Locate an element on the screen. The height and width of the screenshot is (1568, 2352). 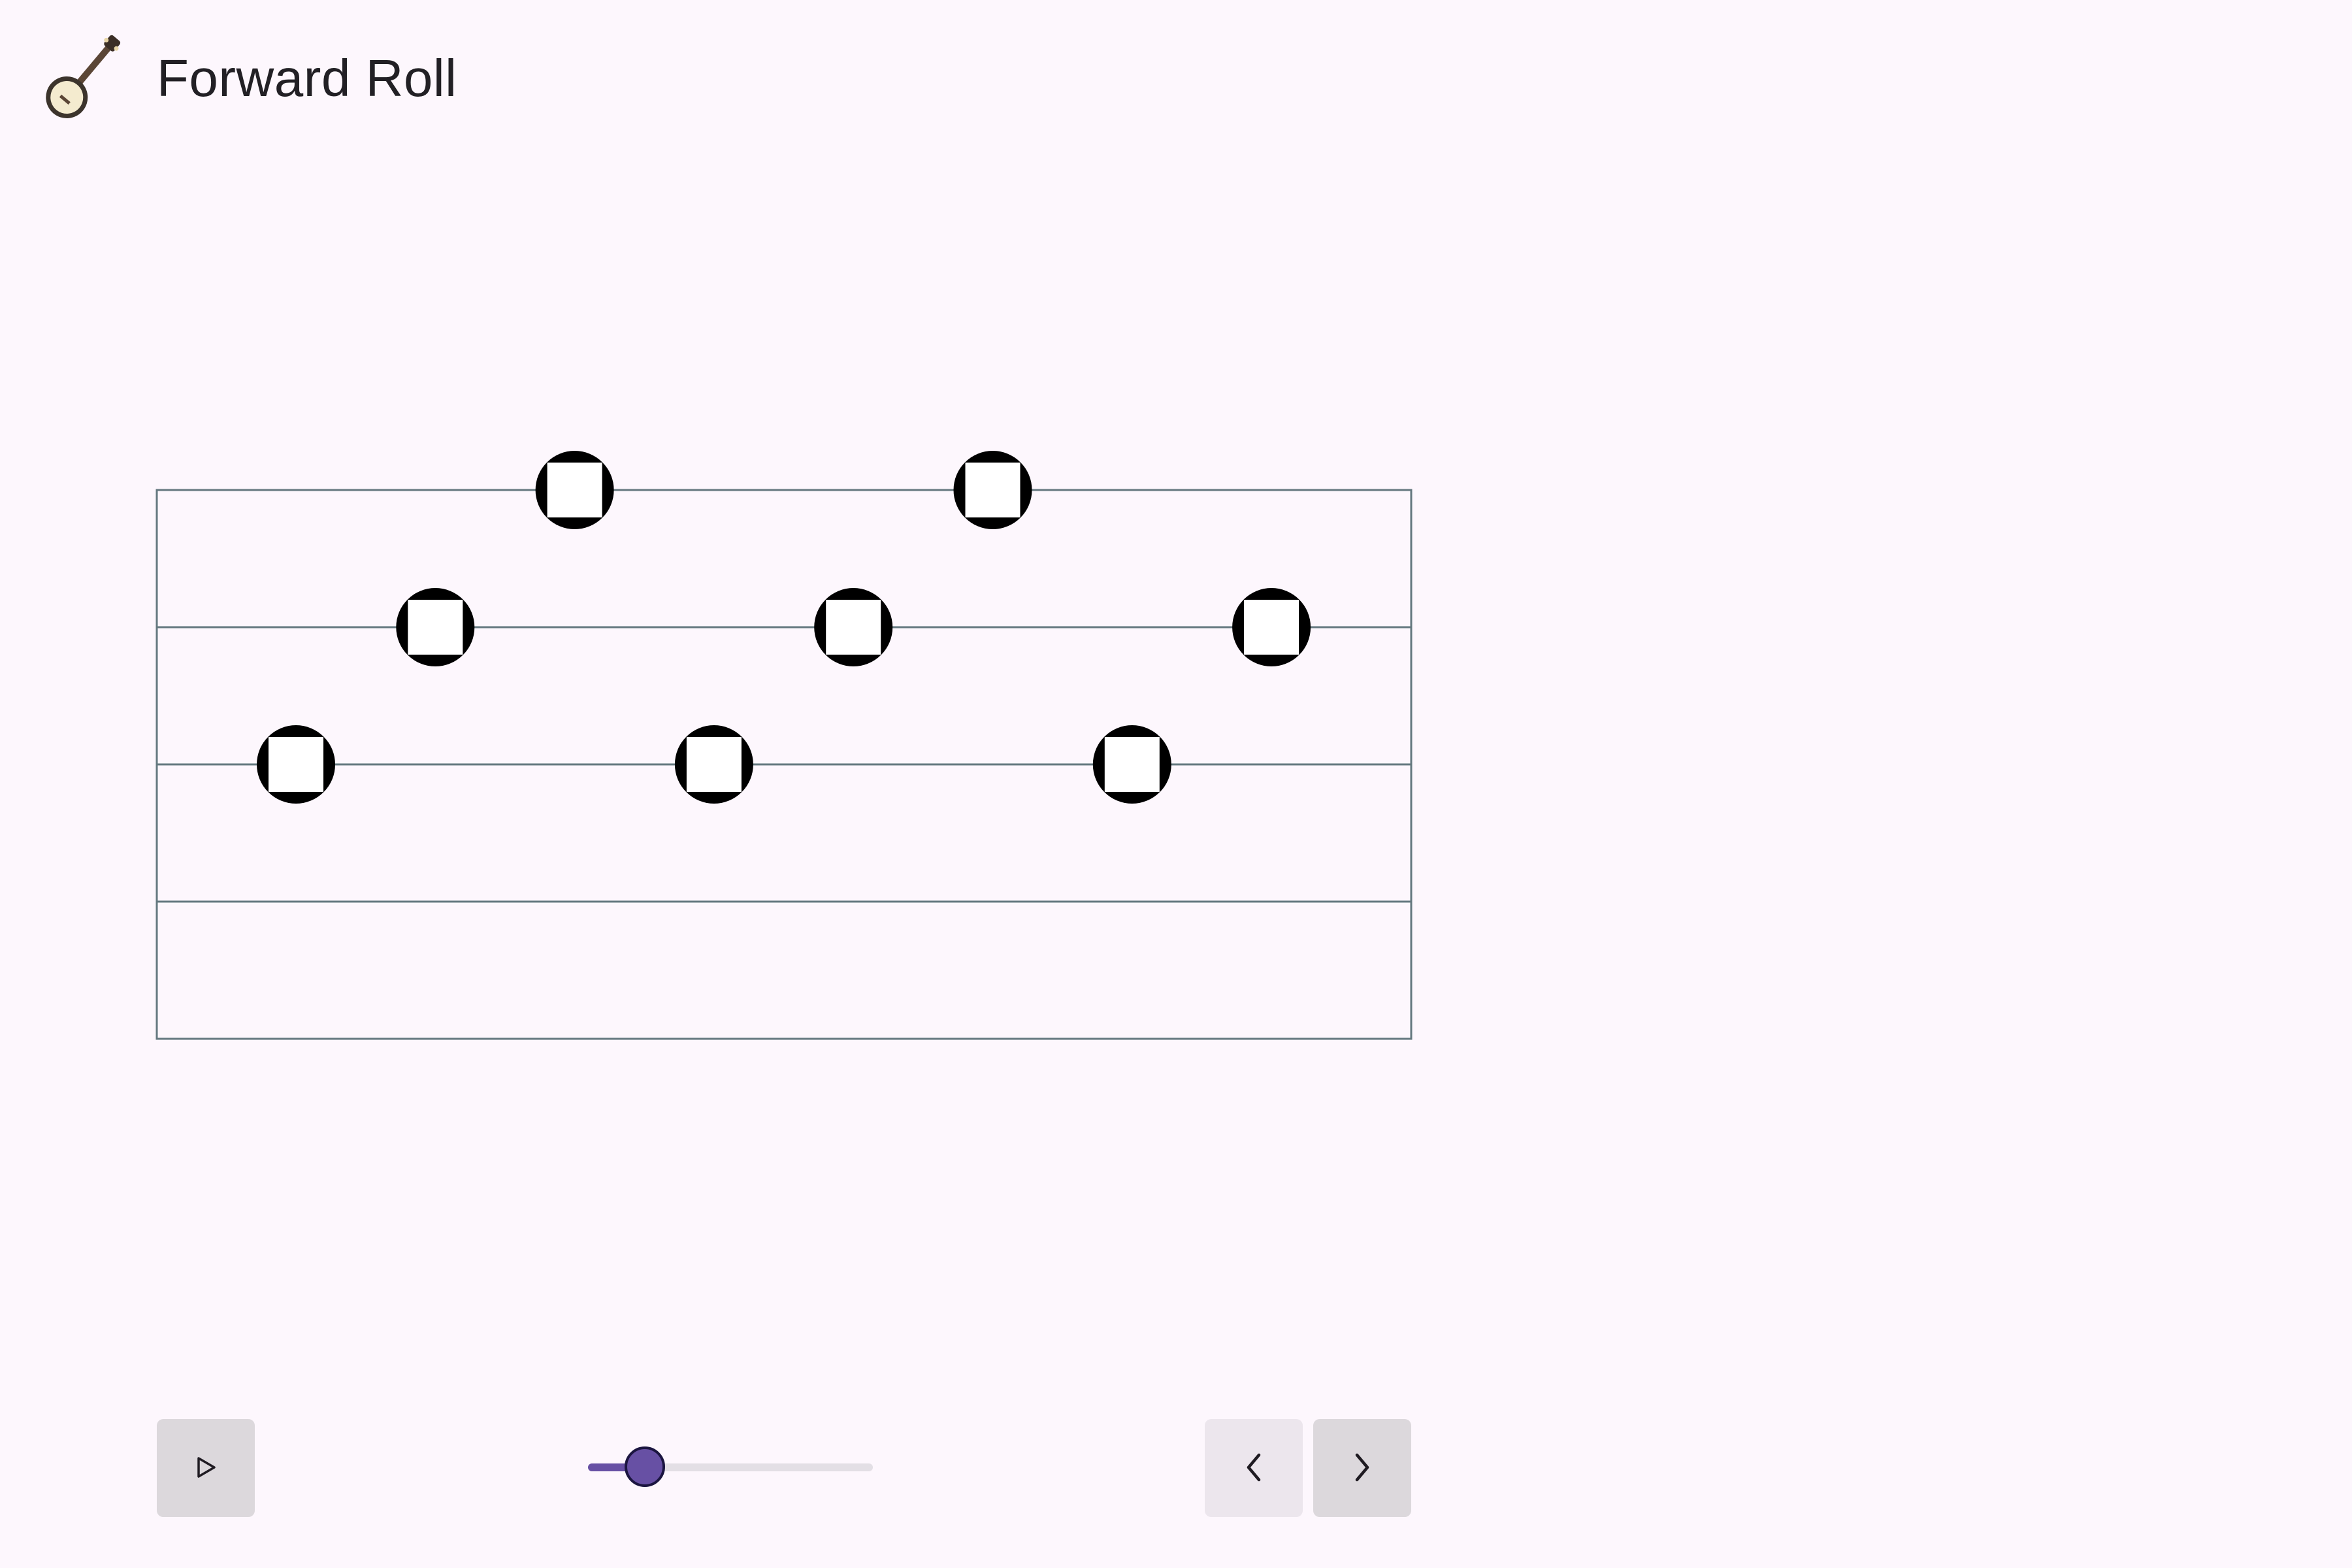
playback-controls is located at coordinates (1176, 1470).